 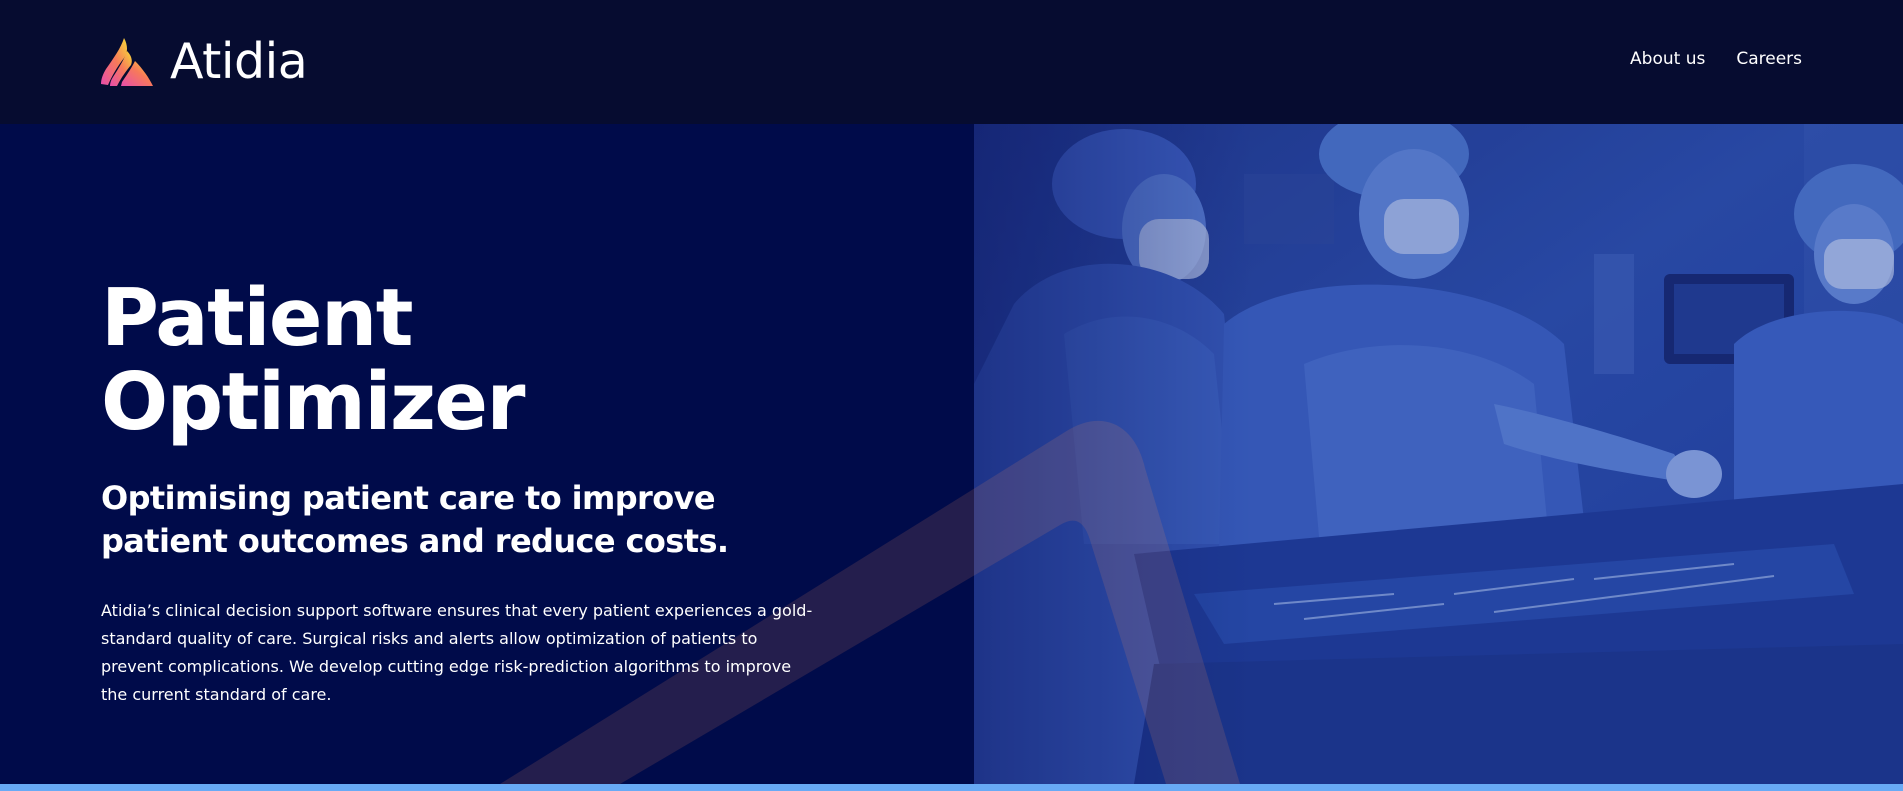 What do you see at coordinates (239, 61) in the screenshot?
I see `brand-name: Atidia` at bounding box center [239, 61].